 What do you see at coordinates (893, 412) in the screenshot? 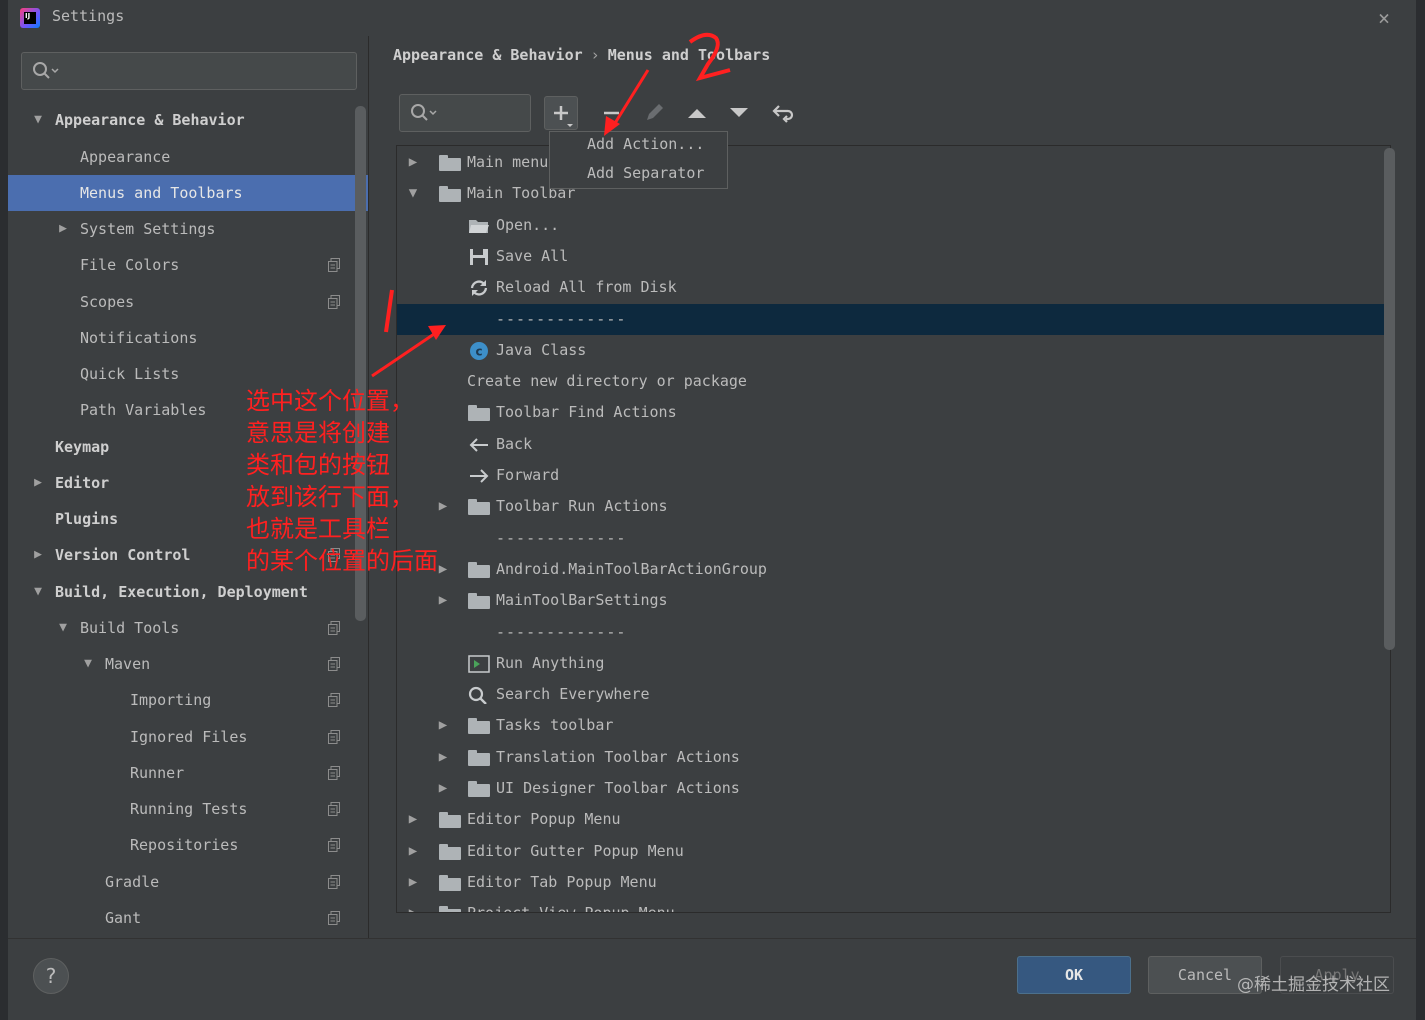
I see `tree-row: Toolbar Find Actions` at bounding box center [893, 412].